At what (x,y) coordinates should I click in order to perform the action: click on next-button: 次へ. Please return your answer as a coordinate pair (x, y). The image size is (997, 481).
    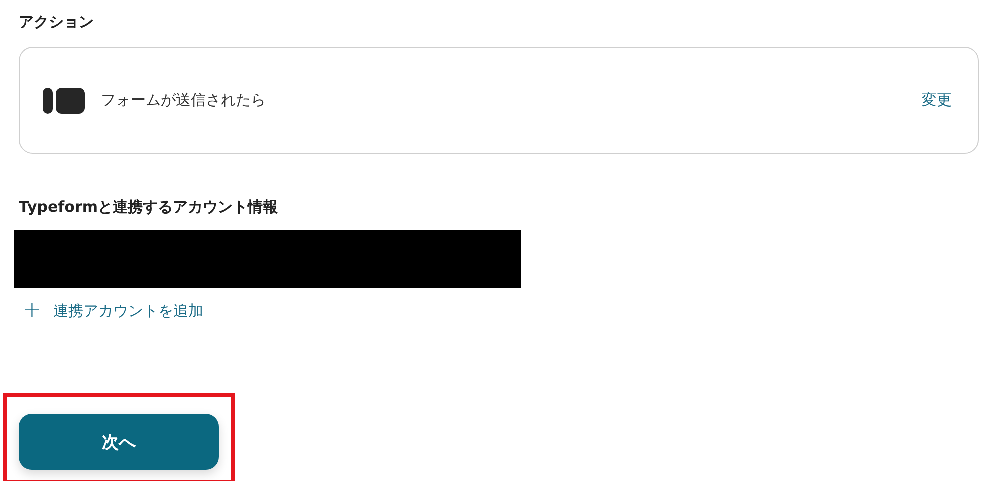
    Looking at the image, I should click on (119, 442).